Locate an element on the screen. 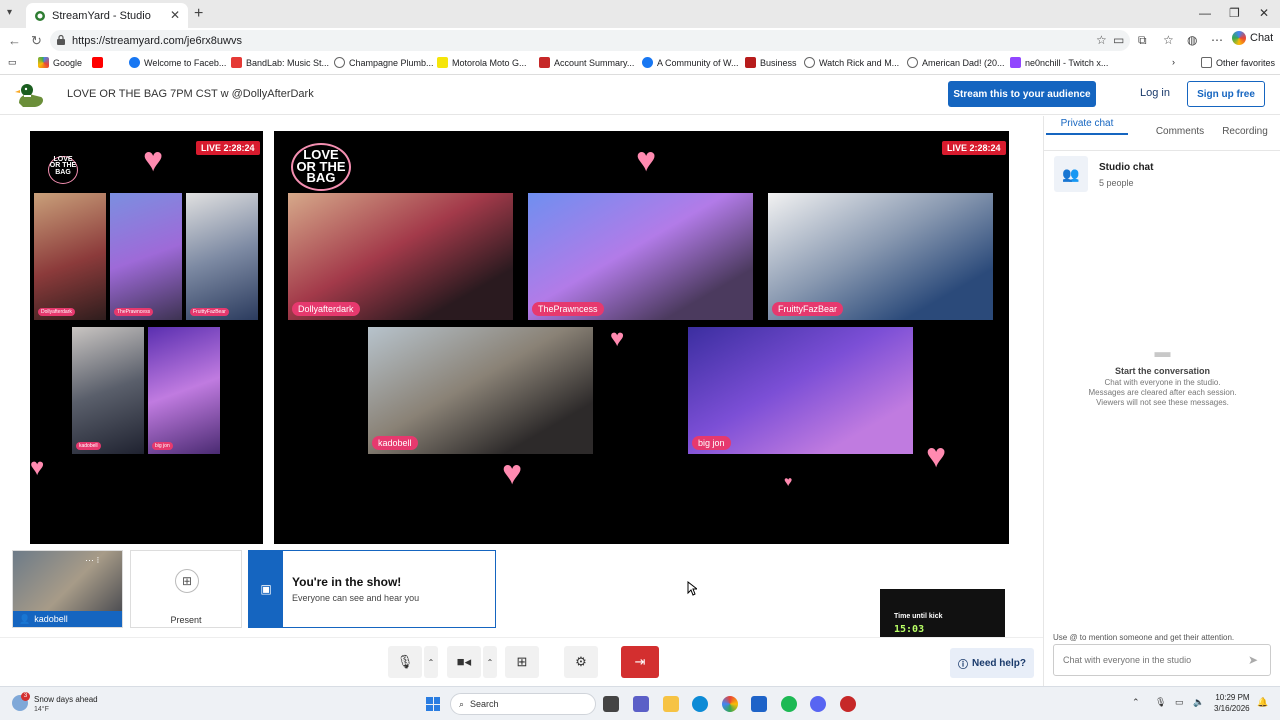  participant-name-tag: Dollyafterdark is located at coordinates (326, 309).